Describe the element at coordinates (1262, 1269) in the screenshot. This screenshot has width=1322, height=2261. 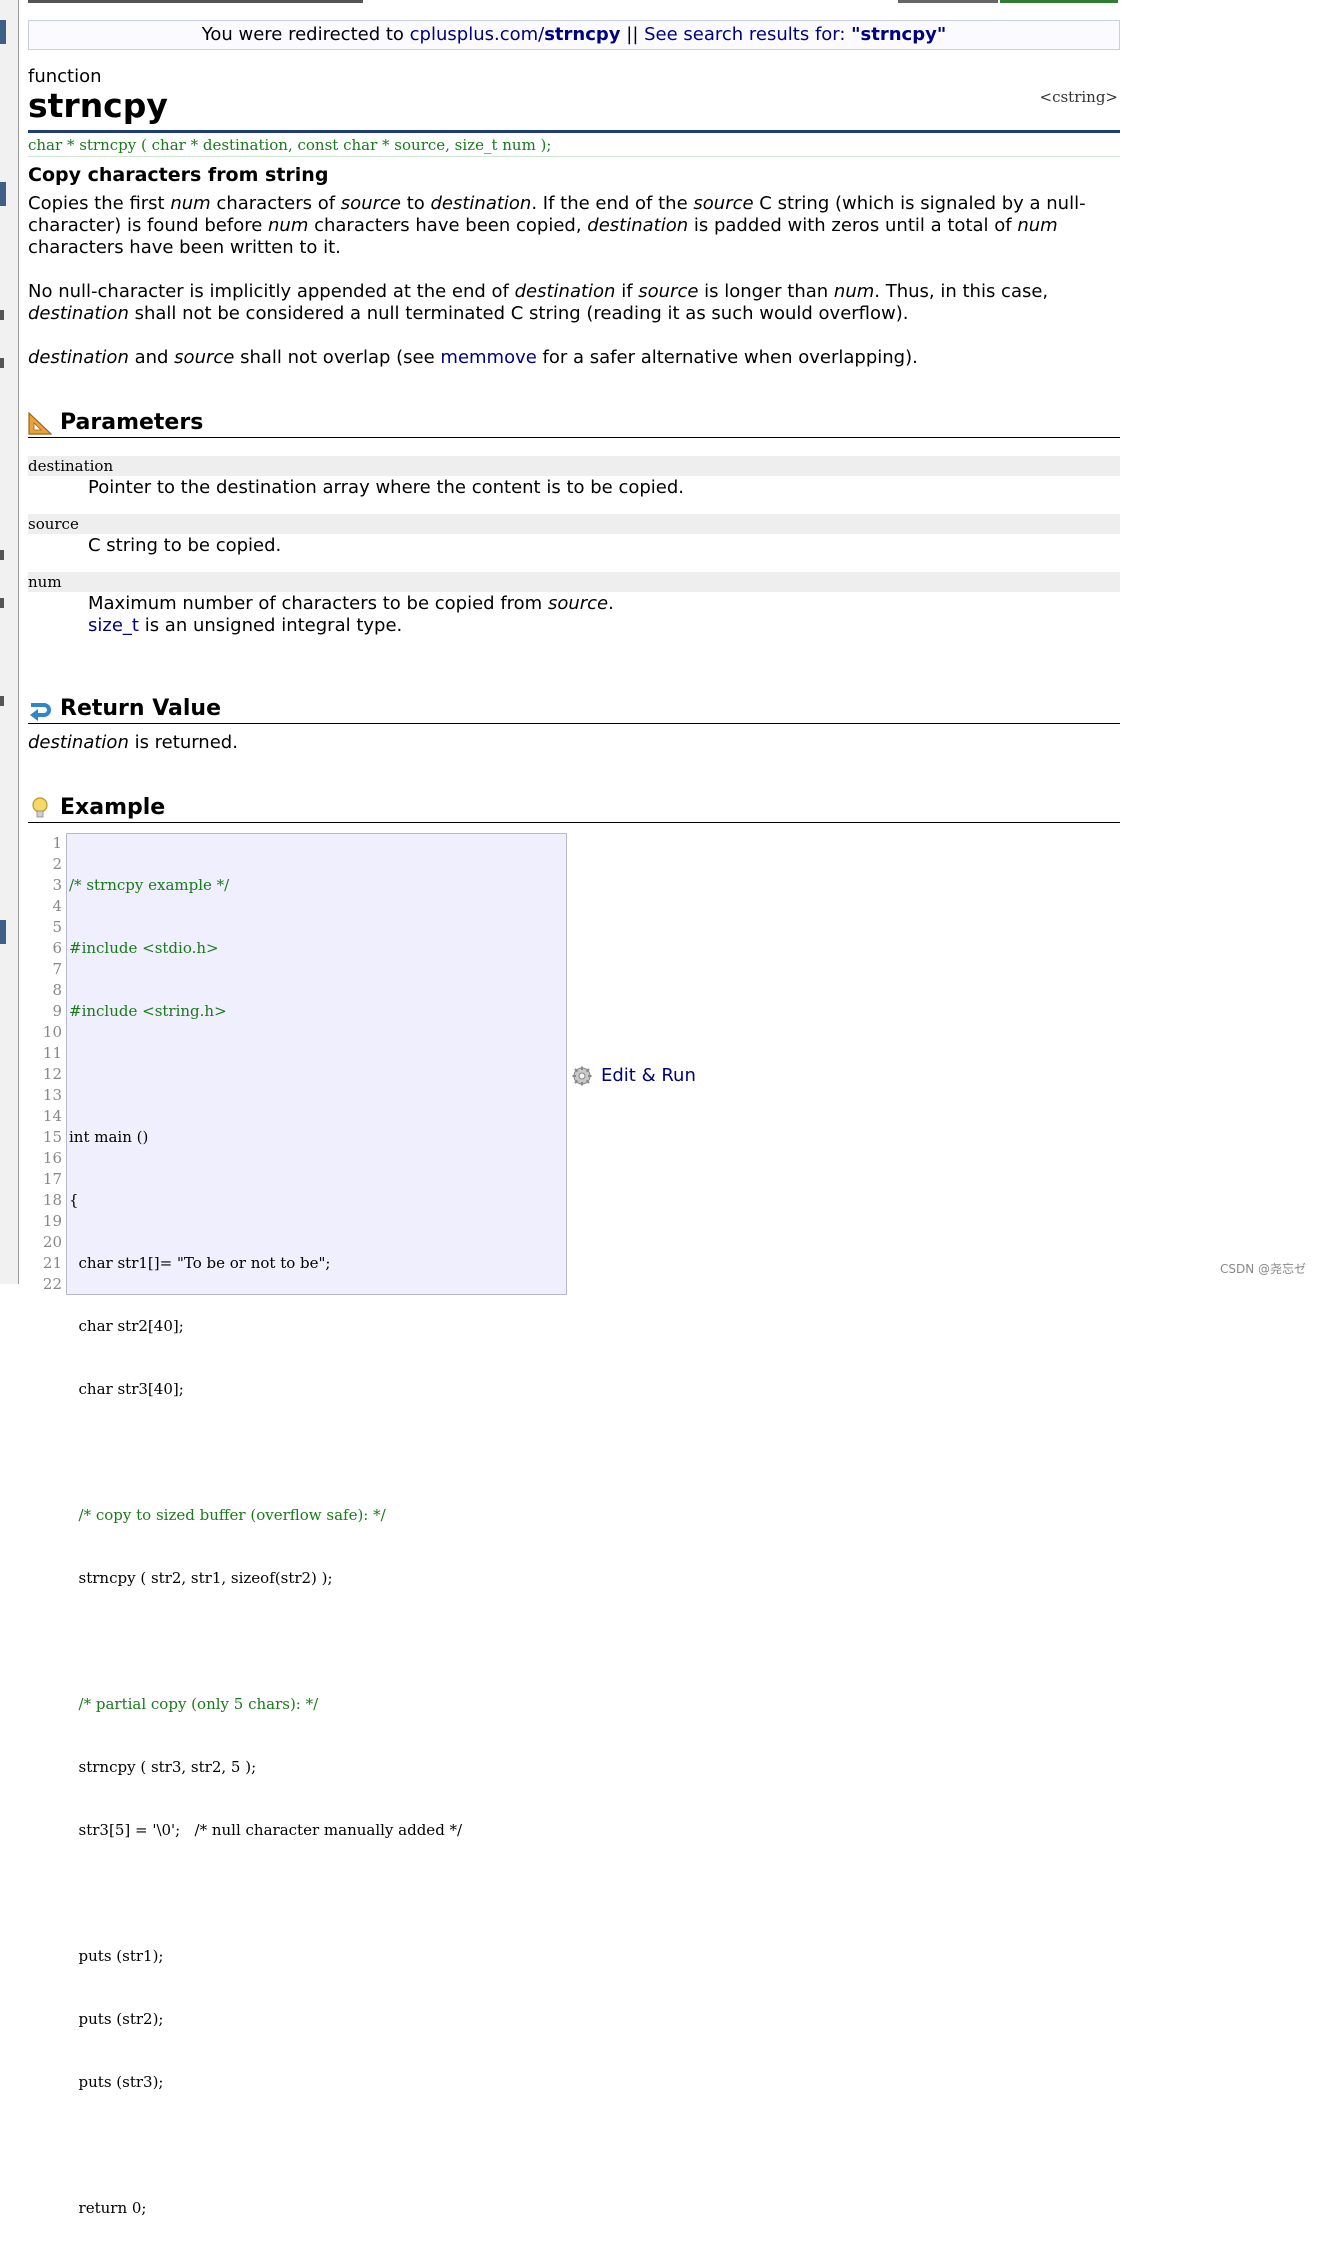
I see `watermark: CSDN @尧忘ゼ` at that location.